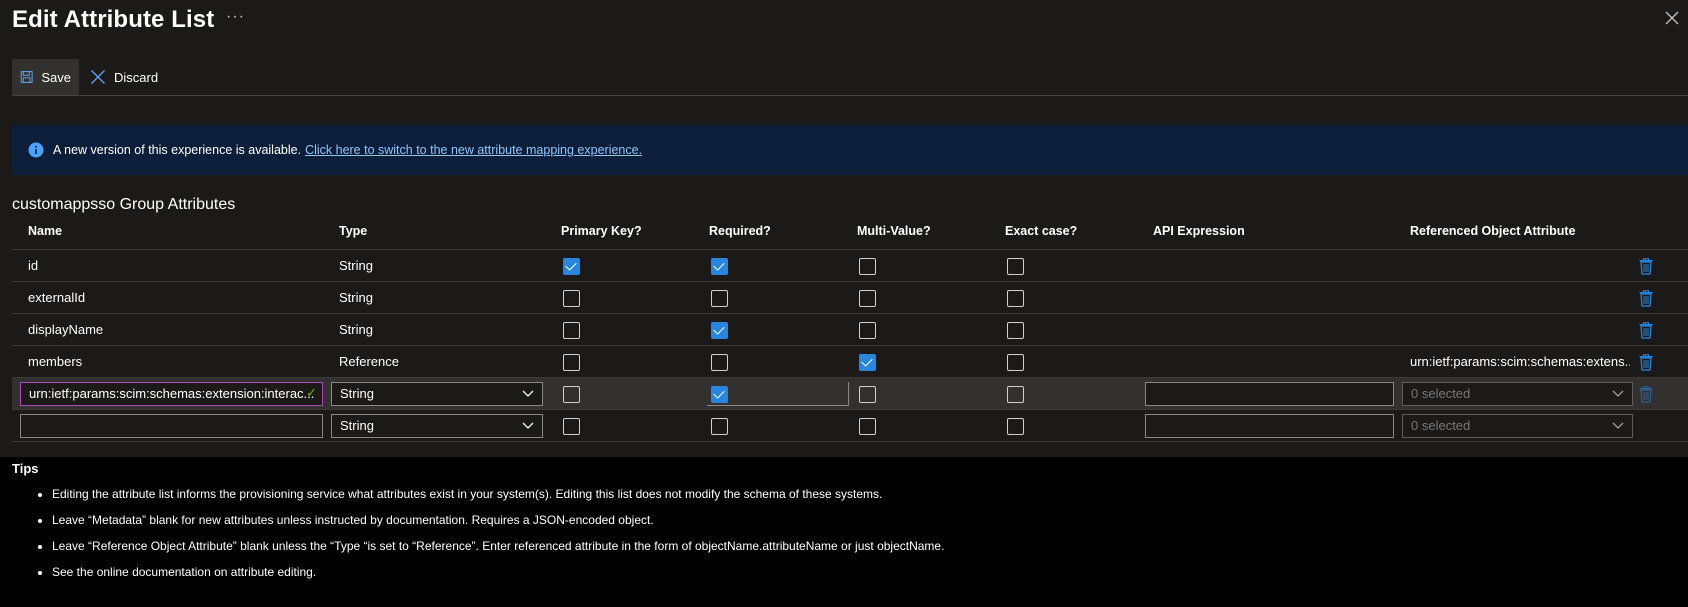  Describe the element at coordinates (778, 394) in the screenshot. I see `required-field-outline` at that location.